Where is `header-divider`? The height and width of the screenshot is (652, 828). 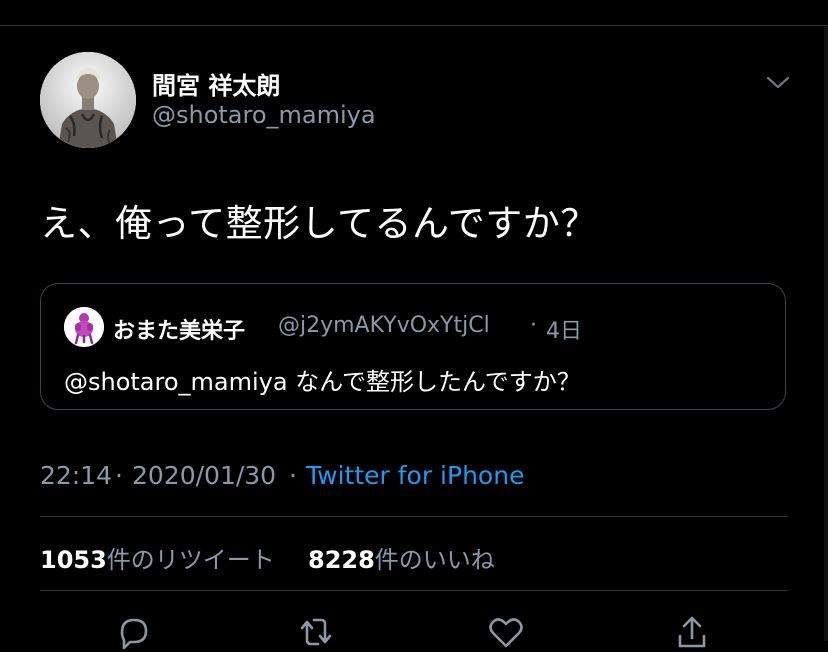
header-divider is located at coordinates (414, 25).